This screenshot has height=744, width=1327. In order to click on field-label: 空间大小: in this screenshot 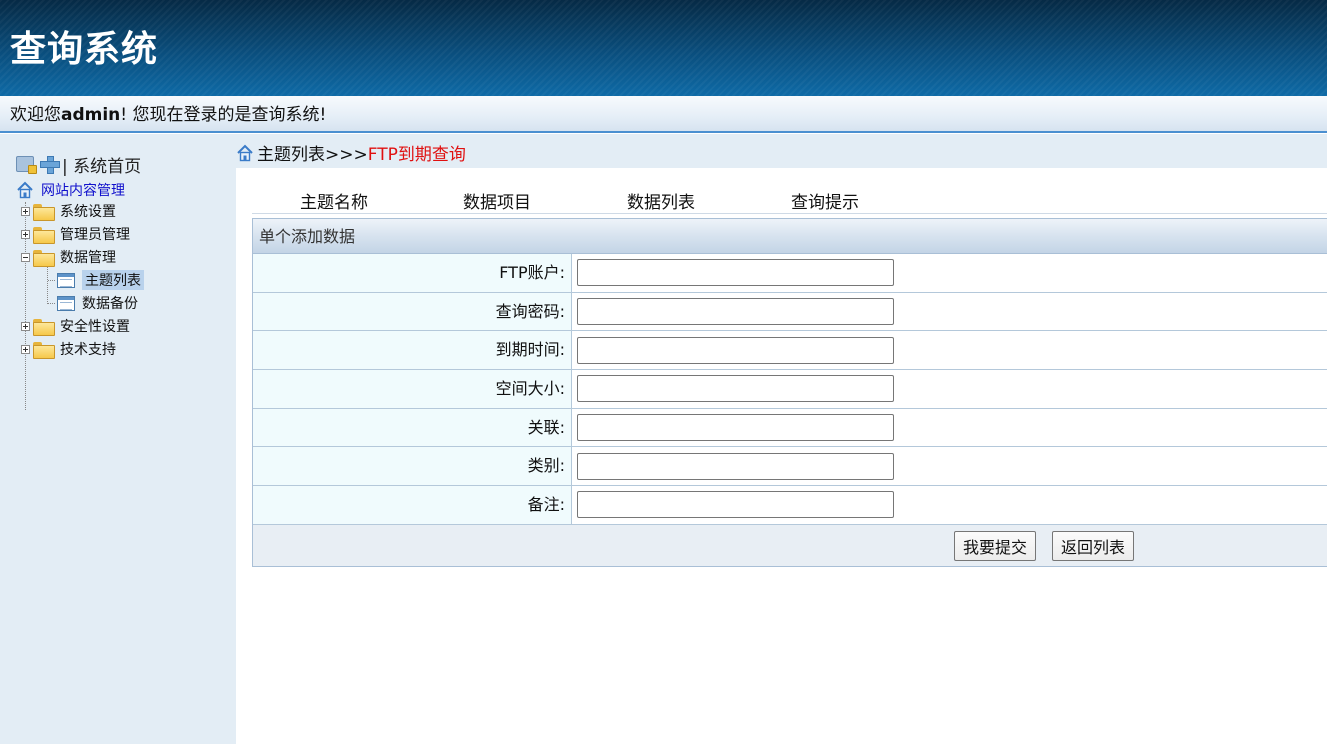, I will do `click(412, 389)`.